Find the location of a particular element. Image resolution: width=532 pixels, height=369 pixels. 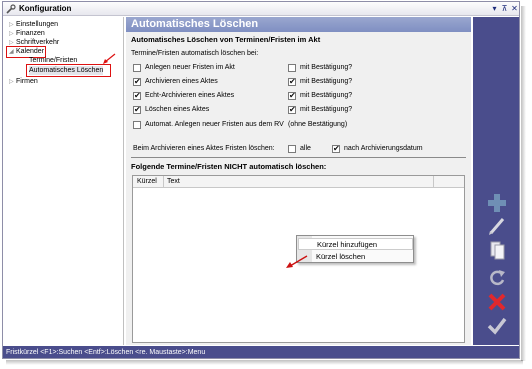

section-divider is located at coordinates (298, 157).